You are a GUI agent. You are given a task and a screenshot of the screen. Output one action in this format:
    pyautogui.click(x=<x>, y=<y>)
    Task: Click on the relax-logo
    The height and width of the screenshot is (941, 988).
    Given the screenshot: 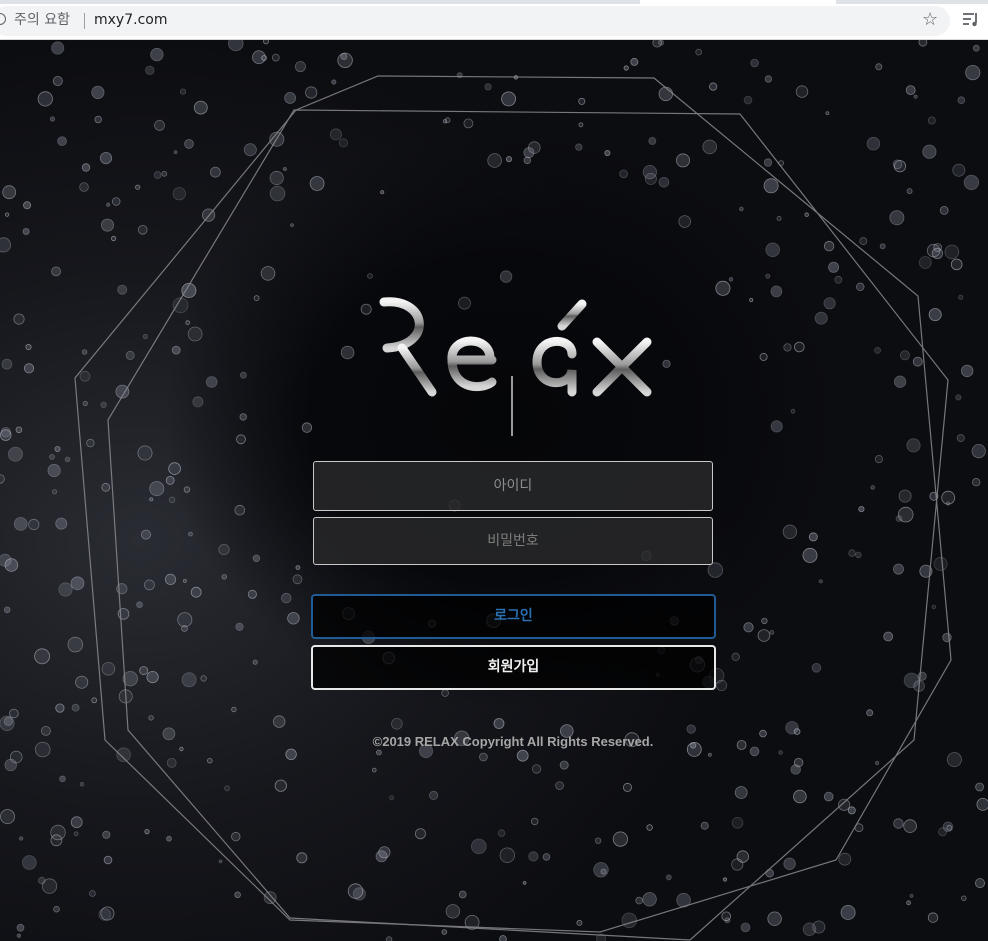 What is the action you would take?
    pyautogui.click(x=515, y=346)
    